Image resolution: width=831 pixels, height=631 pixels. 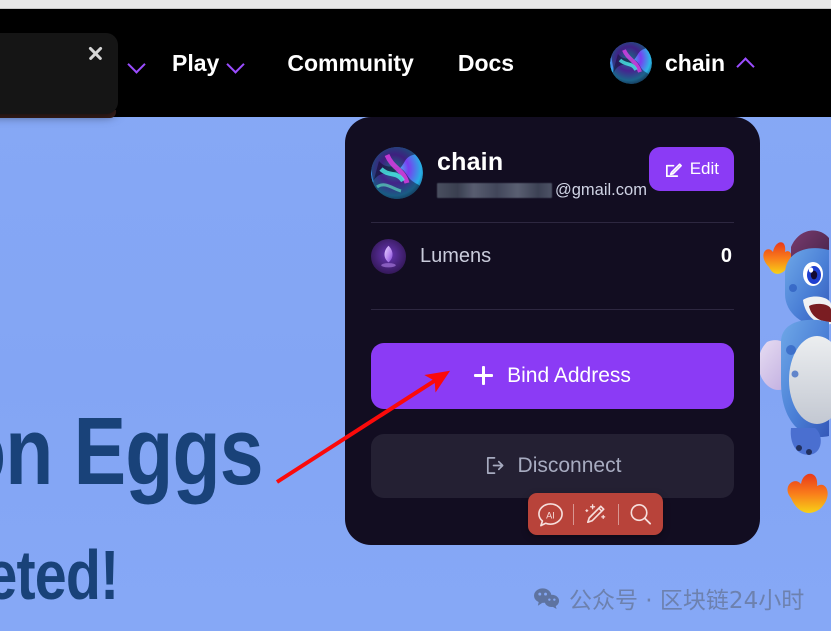 I want to click on account-identity: chain @gmail.com, so click(x=542, y=175).